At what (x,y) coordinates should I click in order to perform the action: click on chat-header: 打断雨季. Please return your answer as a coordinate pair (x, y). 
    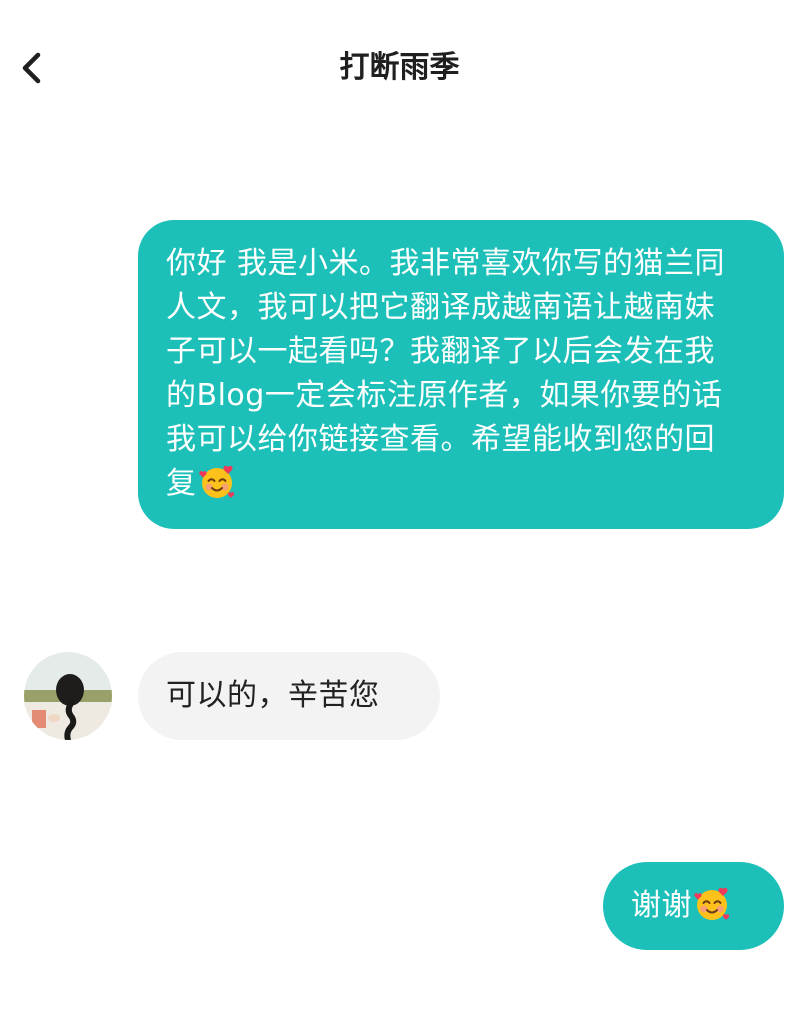
    Looking at the image, I should click on (399, 67).